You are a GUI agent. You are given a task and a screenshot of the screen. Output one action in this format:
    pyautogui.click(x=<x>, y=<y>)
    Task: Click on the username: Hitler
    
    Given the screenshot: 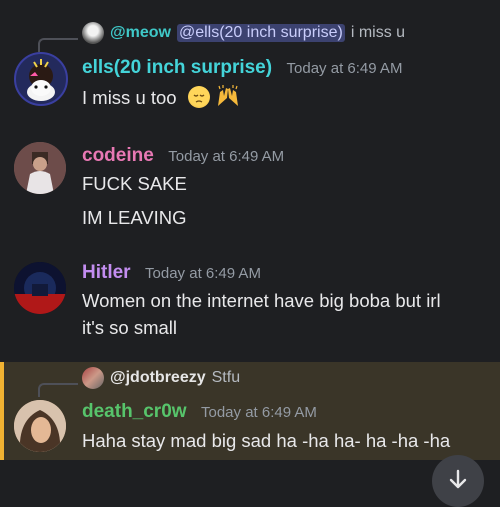 What is the action you would take?
    pyautogui.click(x=106, y=272)
    